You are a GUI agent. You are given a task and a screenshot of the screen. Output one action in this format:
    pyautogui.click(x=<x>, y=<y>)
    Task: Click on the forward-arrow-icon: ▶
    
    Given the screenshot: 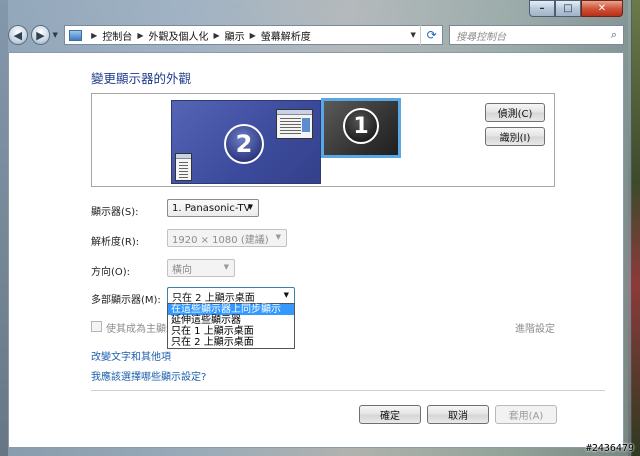 What is the action you would take?
    pyautogui.click(x=40, y=35)
    